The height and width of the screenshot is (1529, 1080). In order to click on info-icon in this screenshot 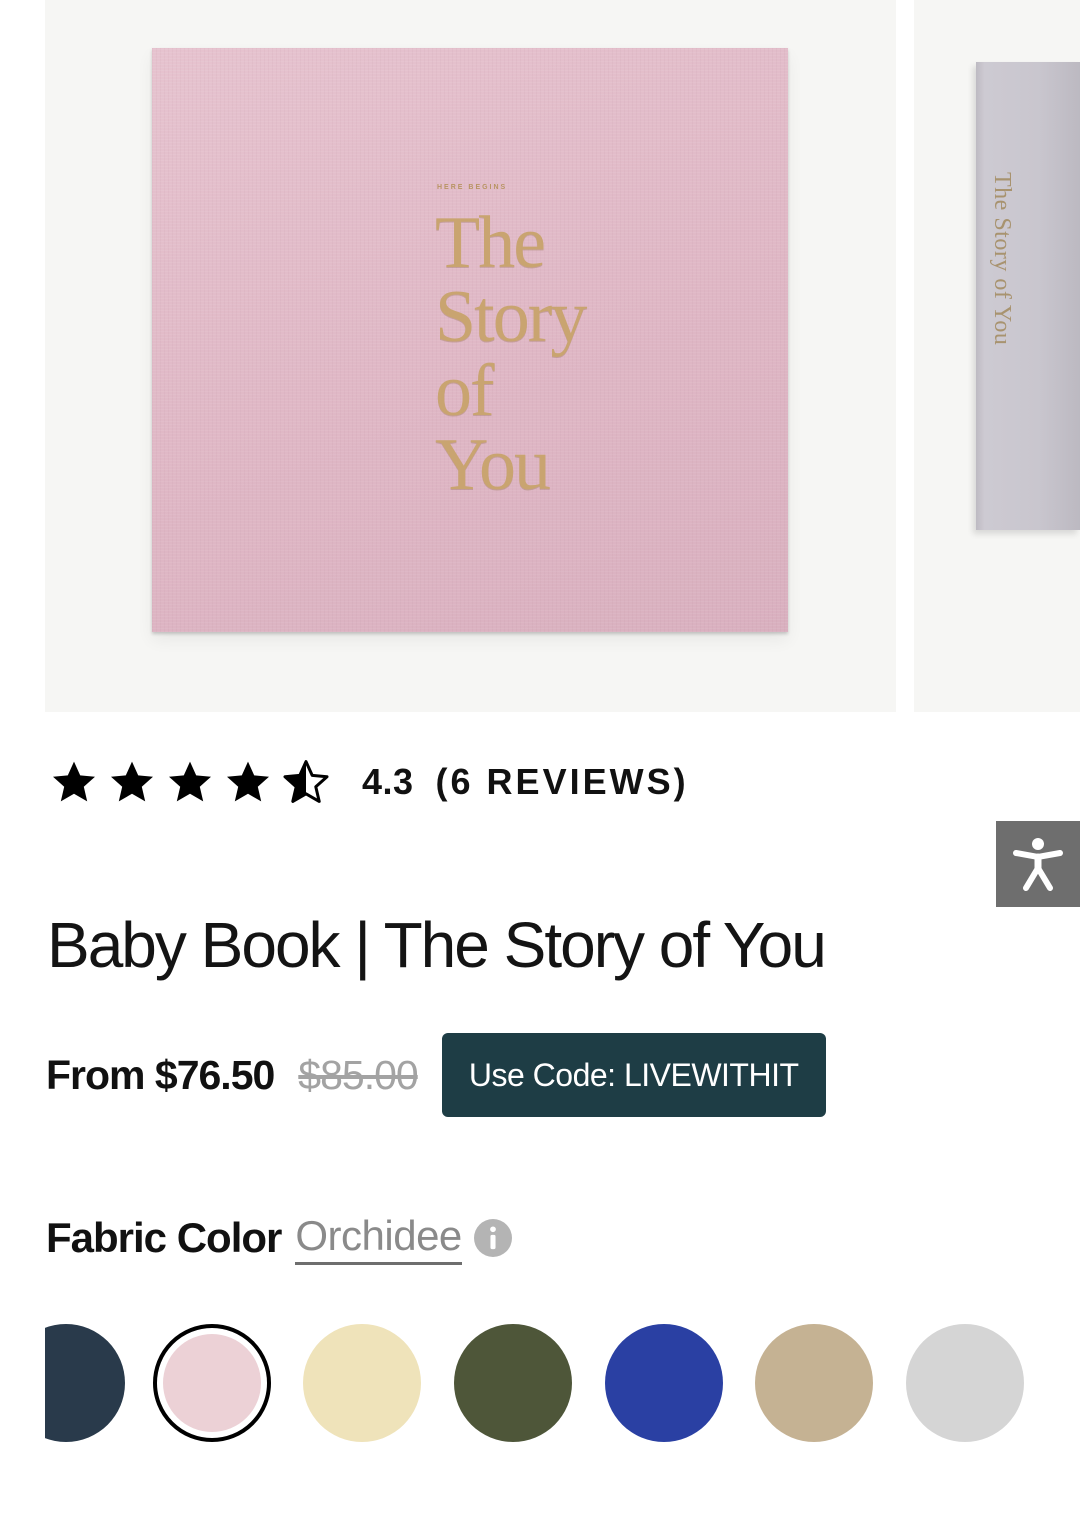, I will do `click(492, 1238)`.